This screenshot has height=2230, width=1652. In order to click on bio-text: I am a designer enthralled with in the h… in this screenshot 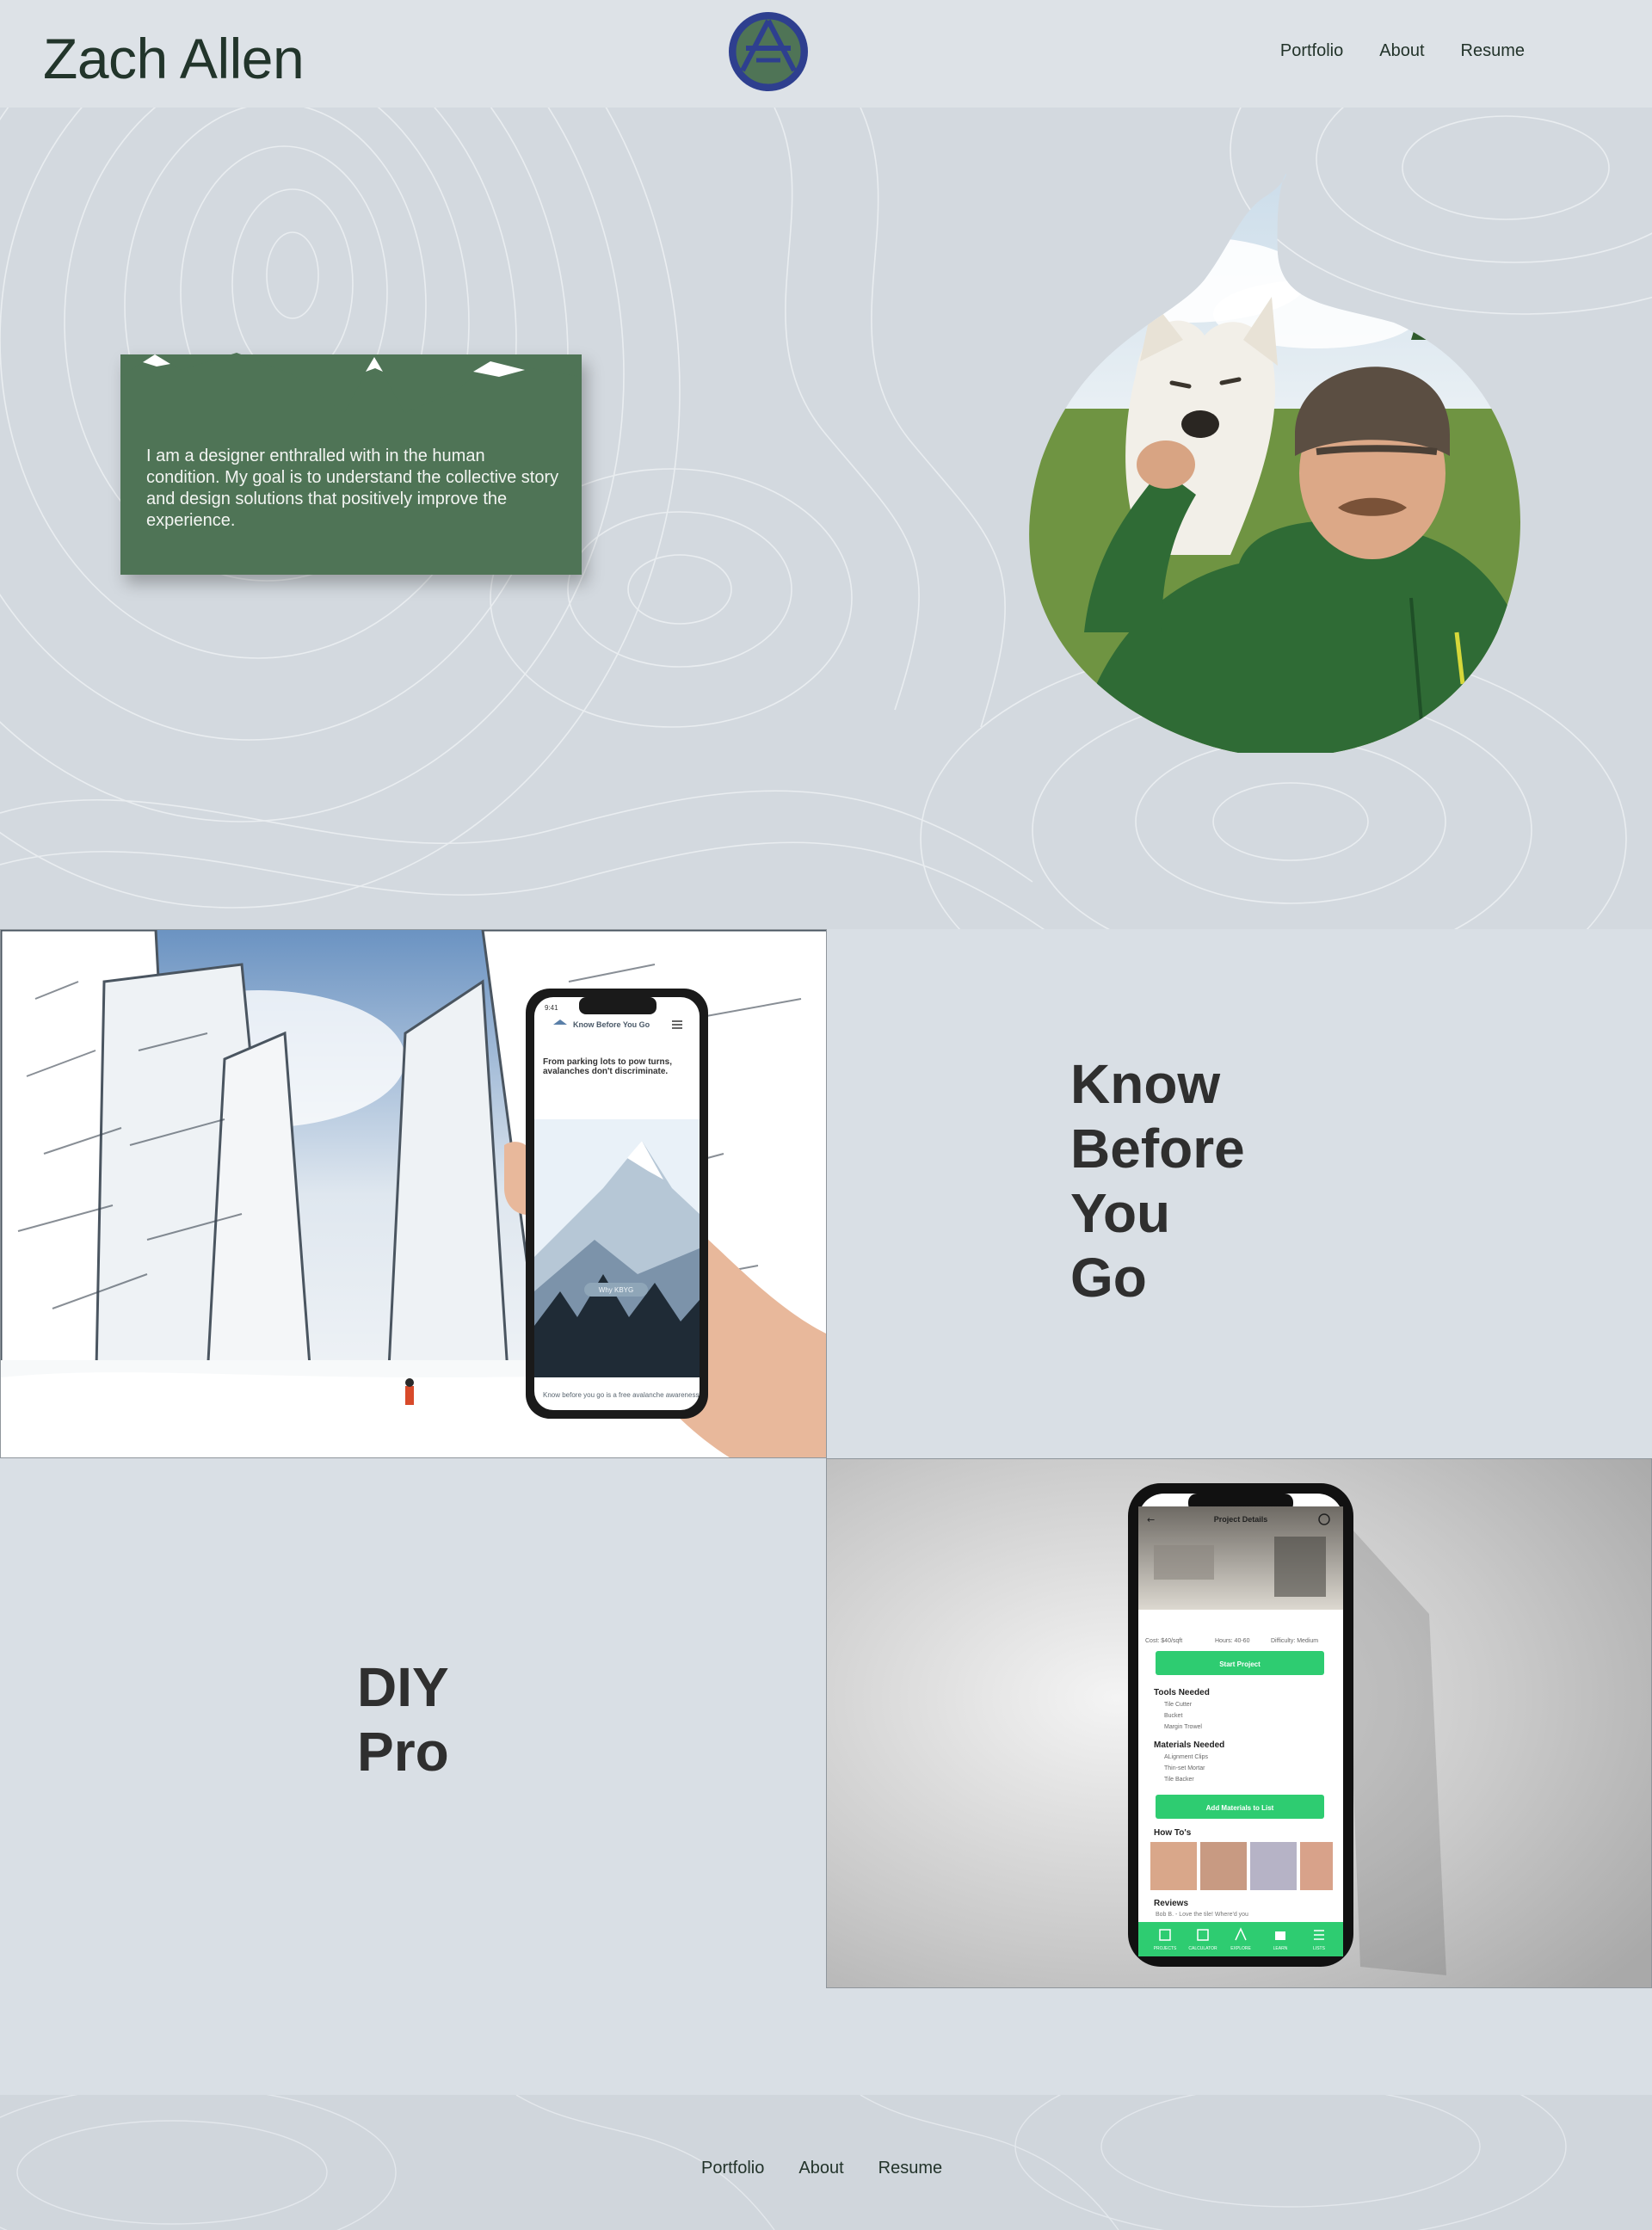, I will do `click(352, 488)`.